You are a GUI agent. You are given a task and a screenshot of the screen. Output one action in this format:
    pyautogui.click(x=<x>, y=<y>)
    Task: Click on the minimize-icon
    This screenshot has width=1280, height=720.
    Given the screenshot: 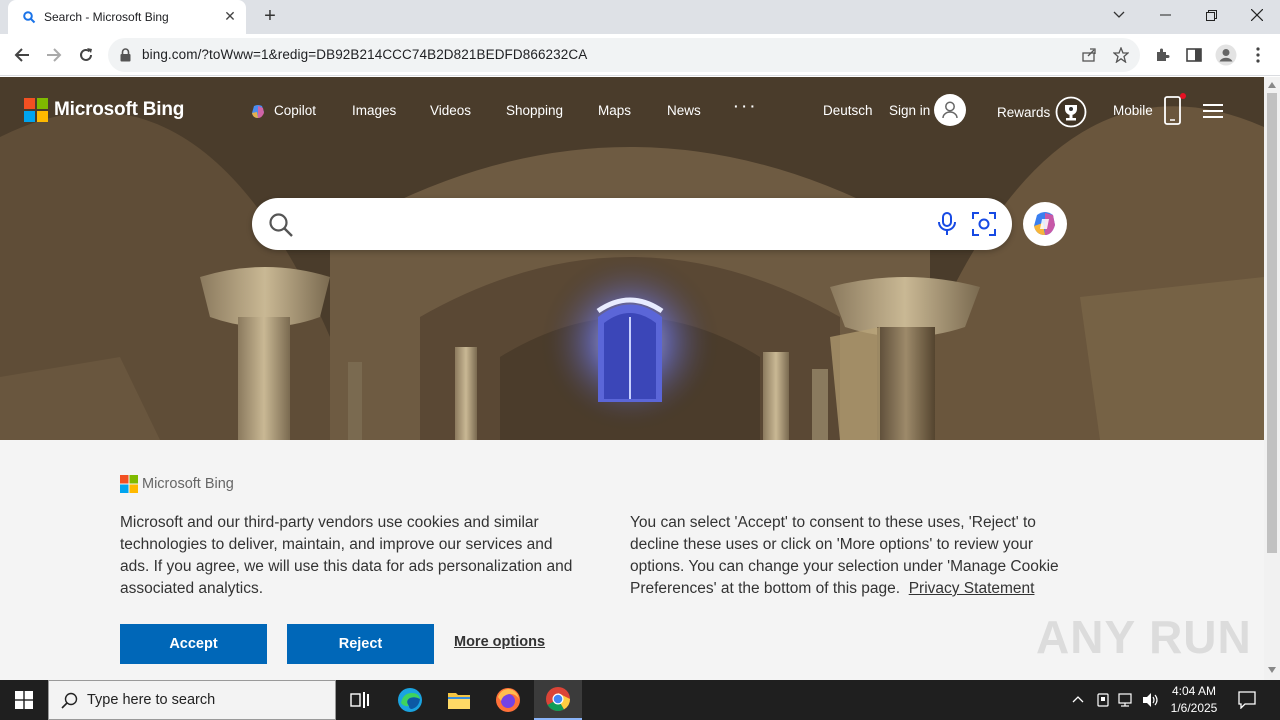 What is the action you would take?
    pyautogui.click(x=1165, y=15)
    